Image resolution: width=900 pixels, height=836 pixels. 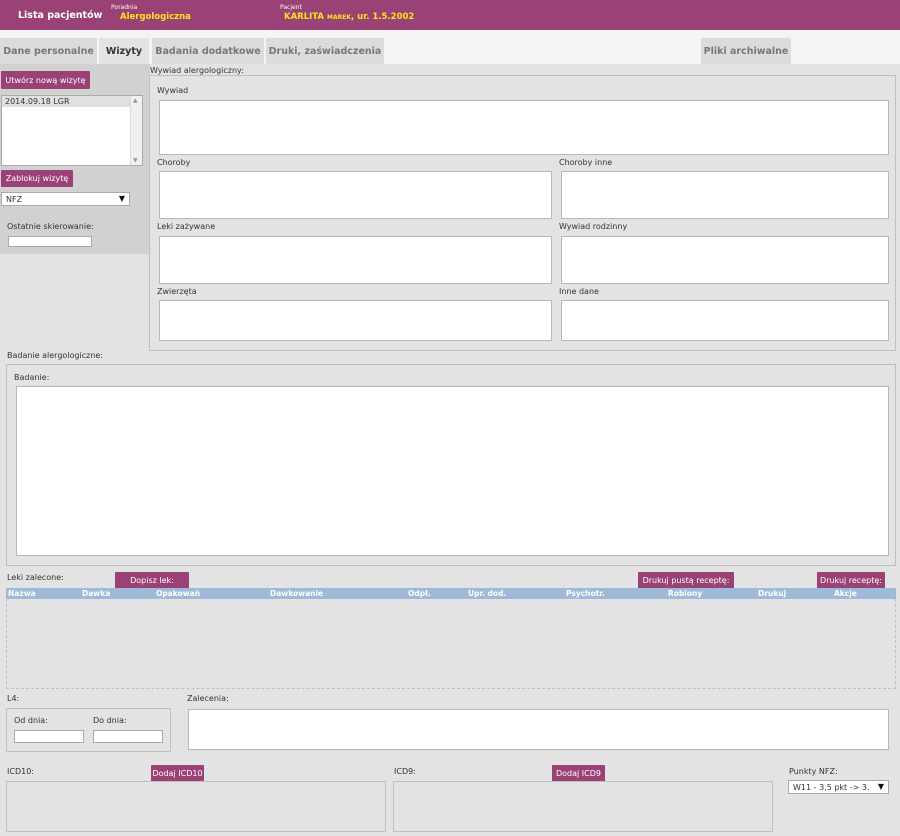 I want to click on last-referral-input, so click(x=50, y=241).